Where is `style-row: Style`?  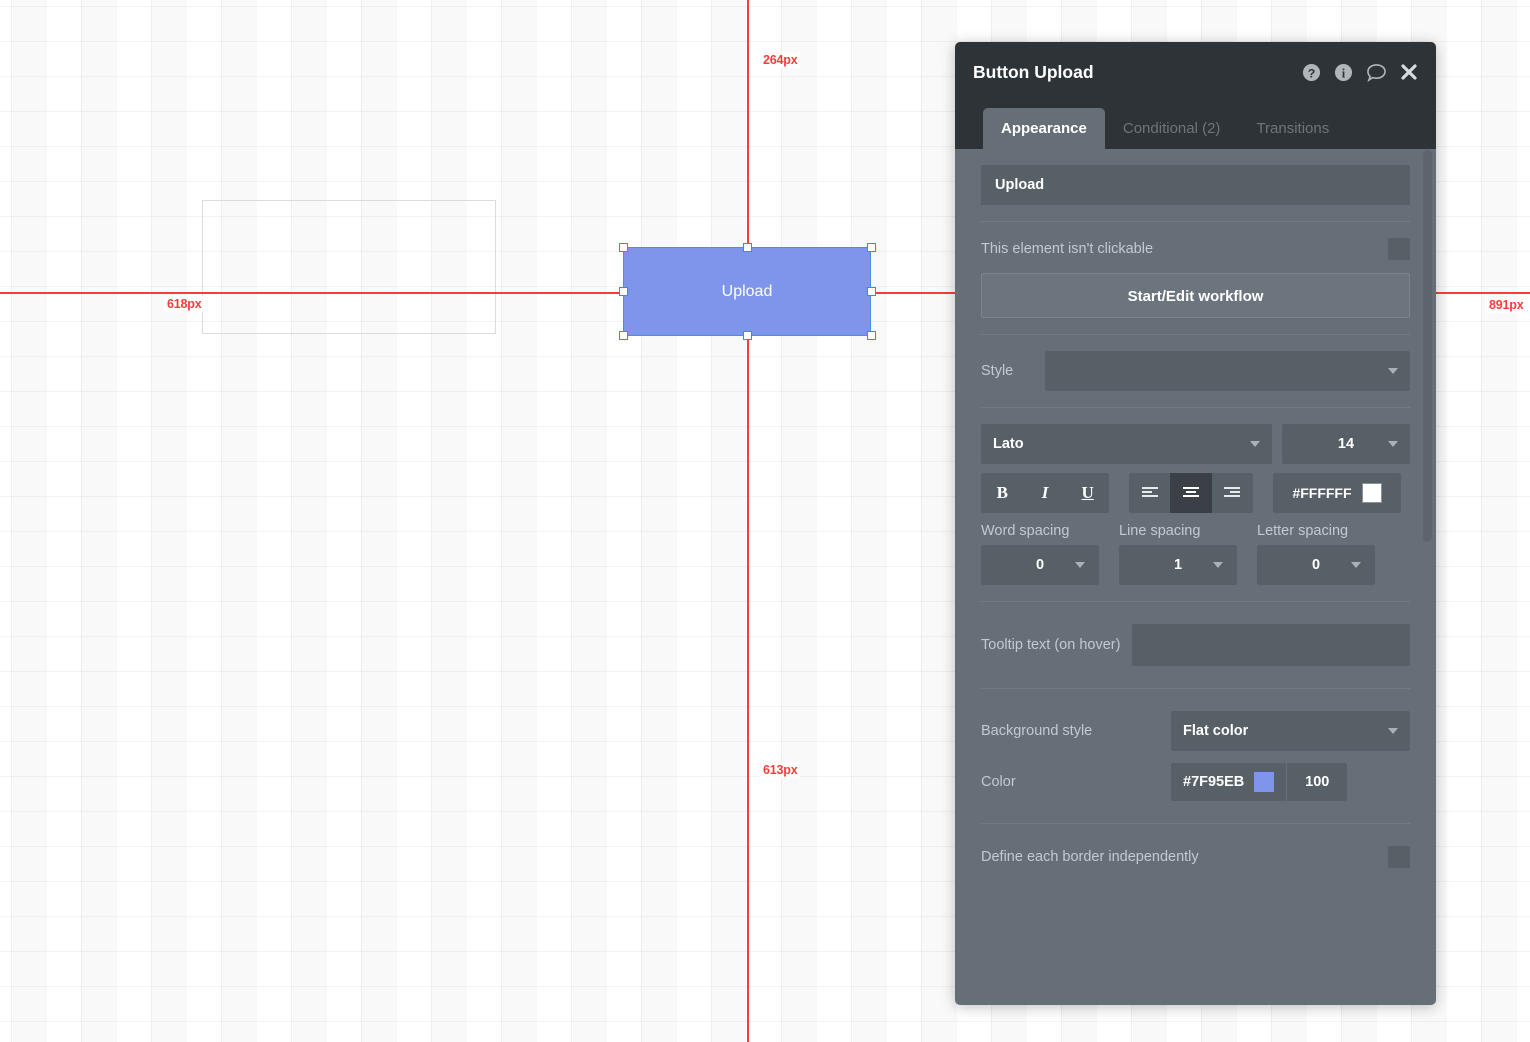
style-row: Style is located at coordinates (1195, 371).